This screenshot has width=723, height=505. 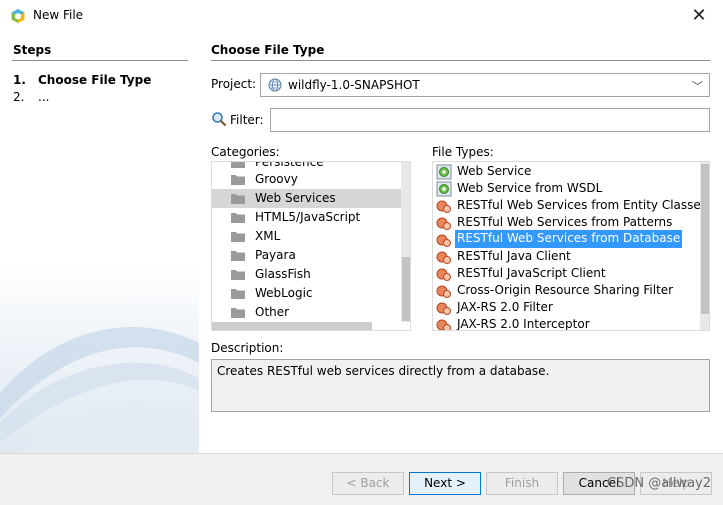 I want to click on category-label: XML, so click(x=268, y=236).